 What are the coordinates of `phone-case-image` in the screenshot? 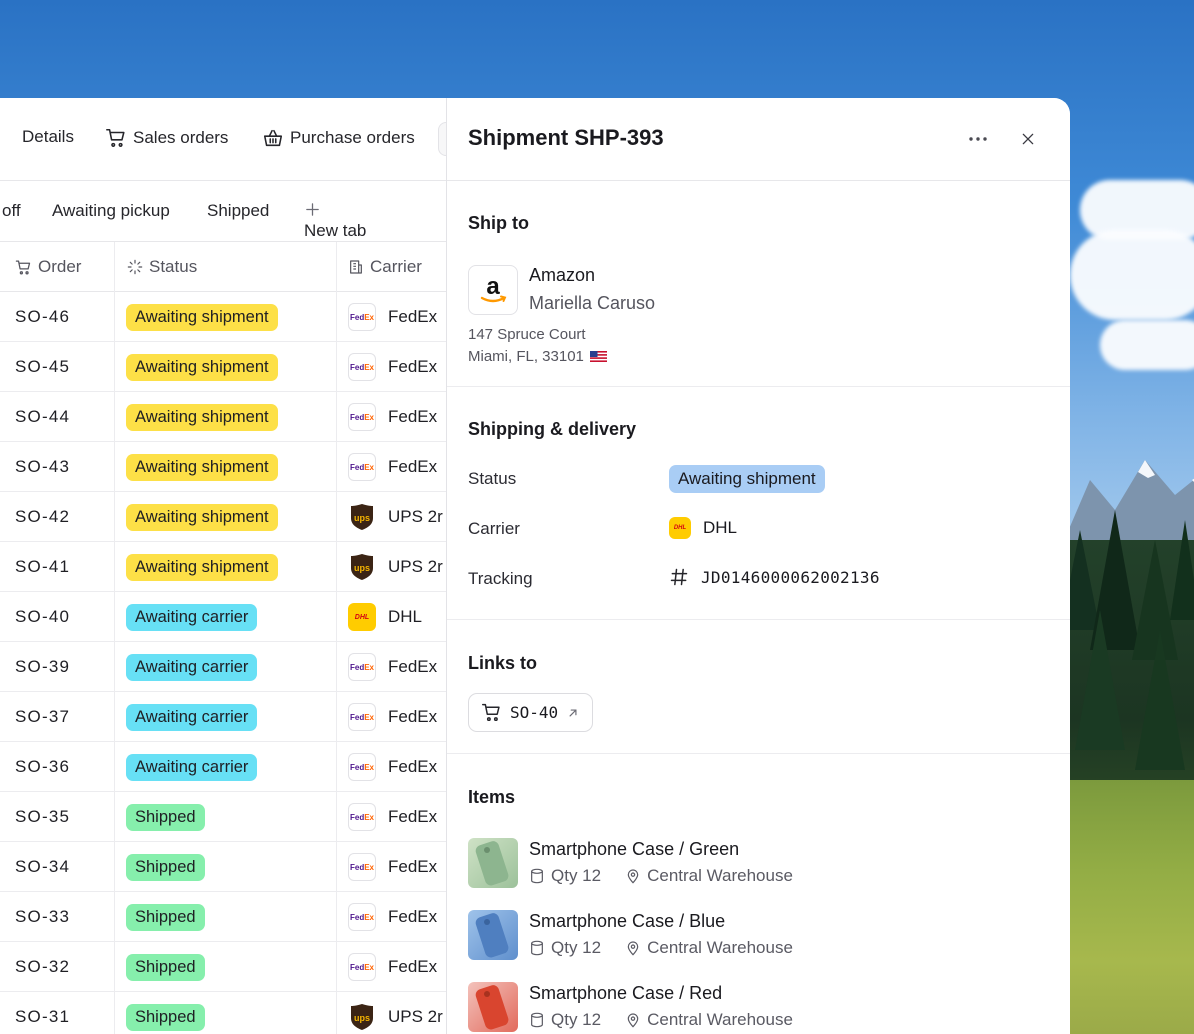 It's located at (492, 1007).